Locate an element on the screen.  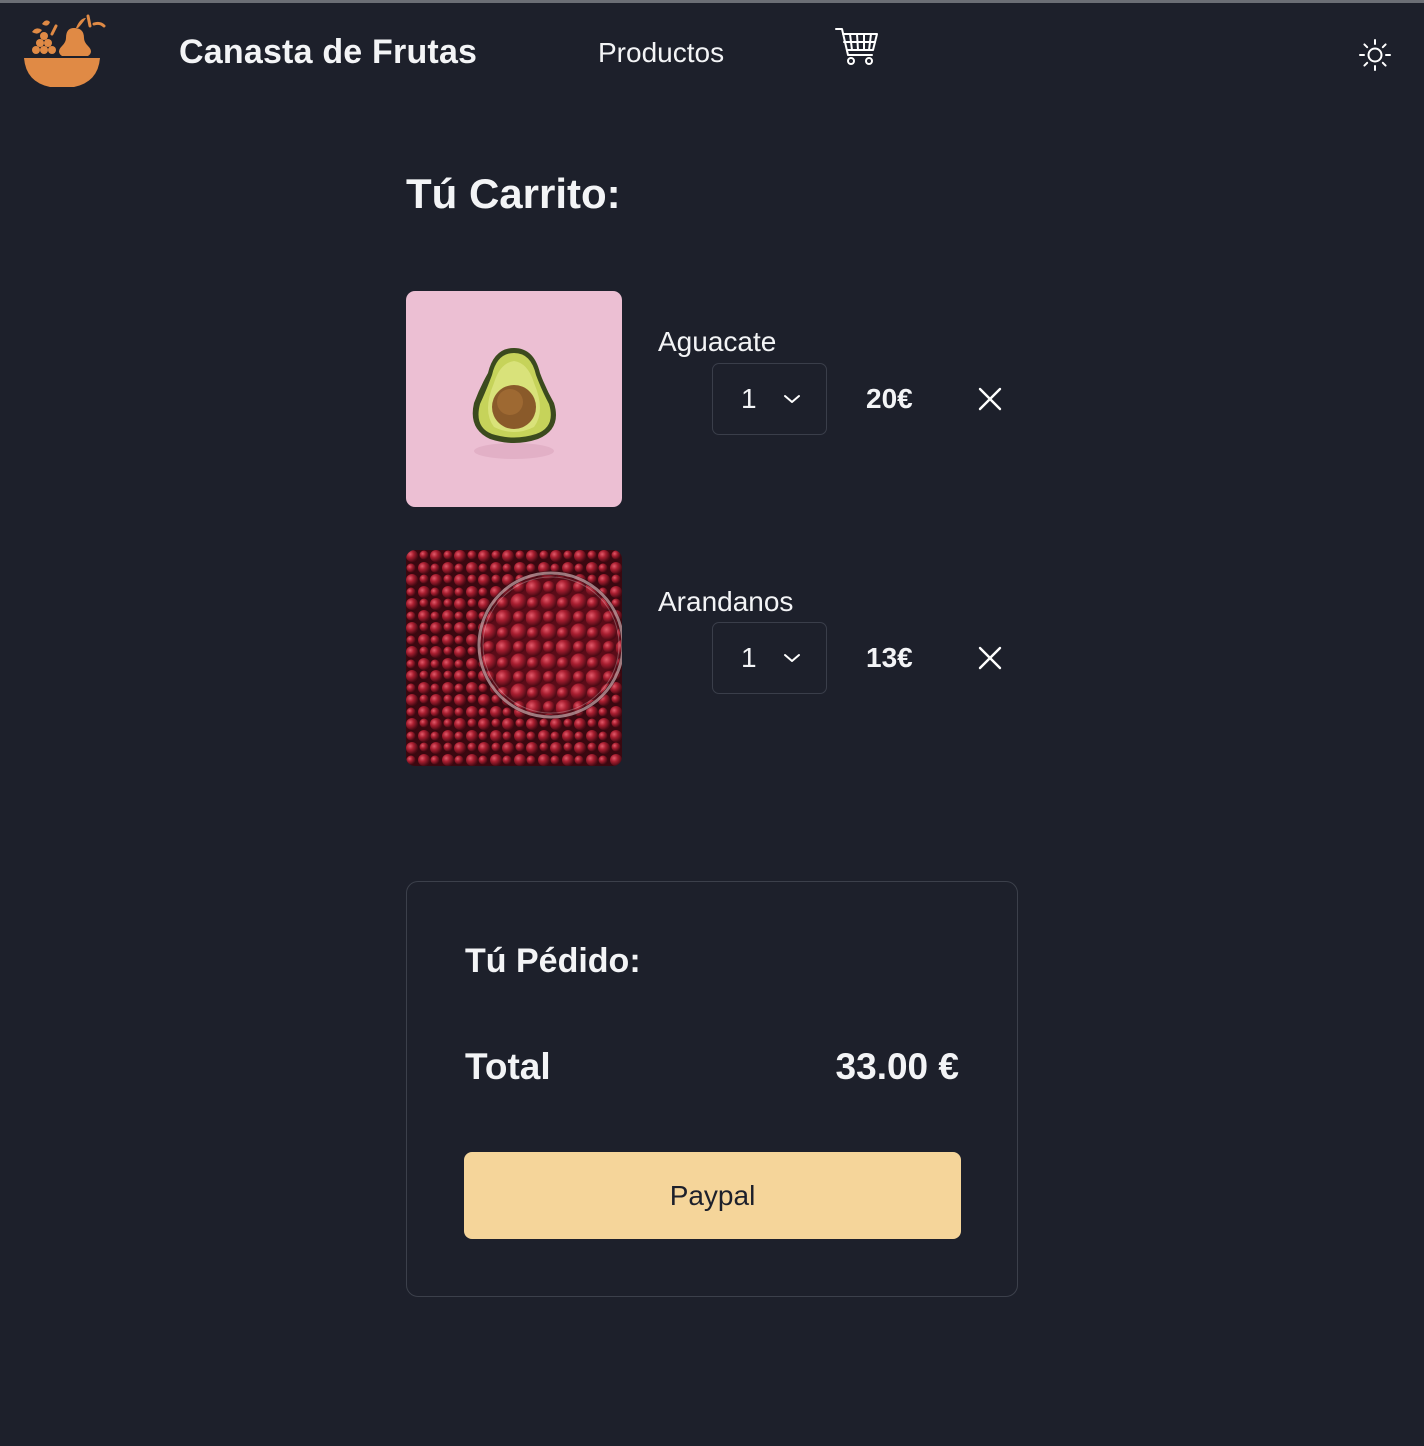
brand-name: Canasta de Frutas is located at coordinates (328, 52).